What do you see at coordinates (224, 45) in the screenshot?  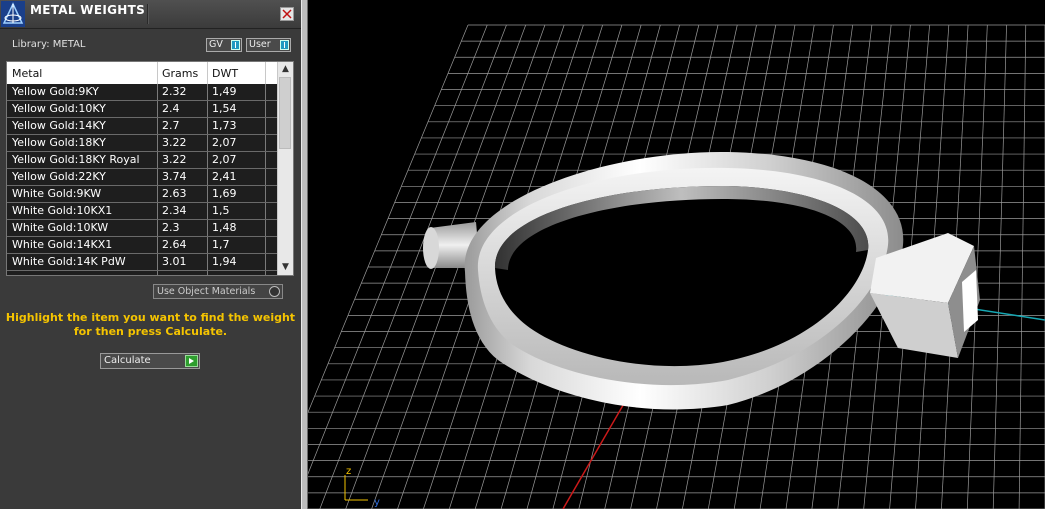 I see `gv-toggle: GV` at bounding box center [224, 45].